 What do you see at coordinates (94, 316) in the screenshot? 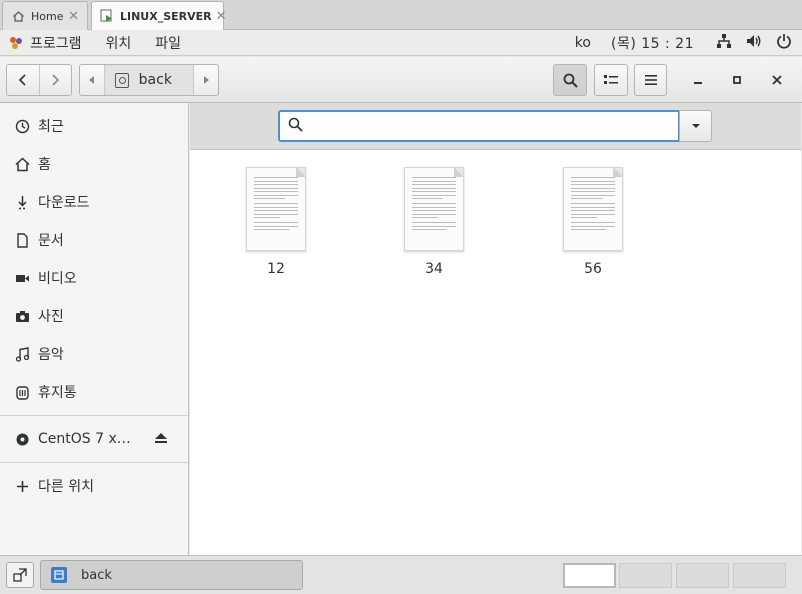
I see `sidebar-item-pictures: 사진` at bounding box center [94, 316].